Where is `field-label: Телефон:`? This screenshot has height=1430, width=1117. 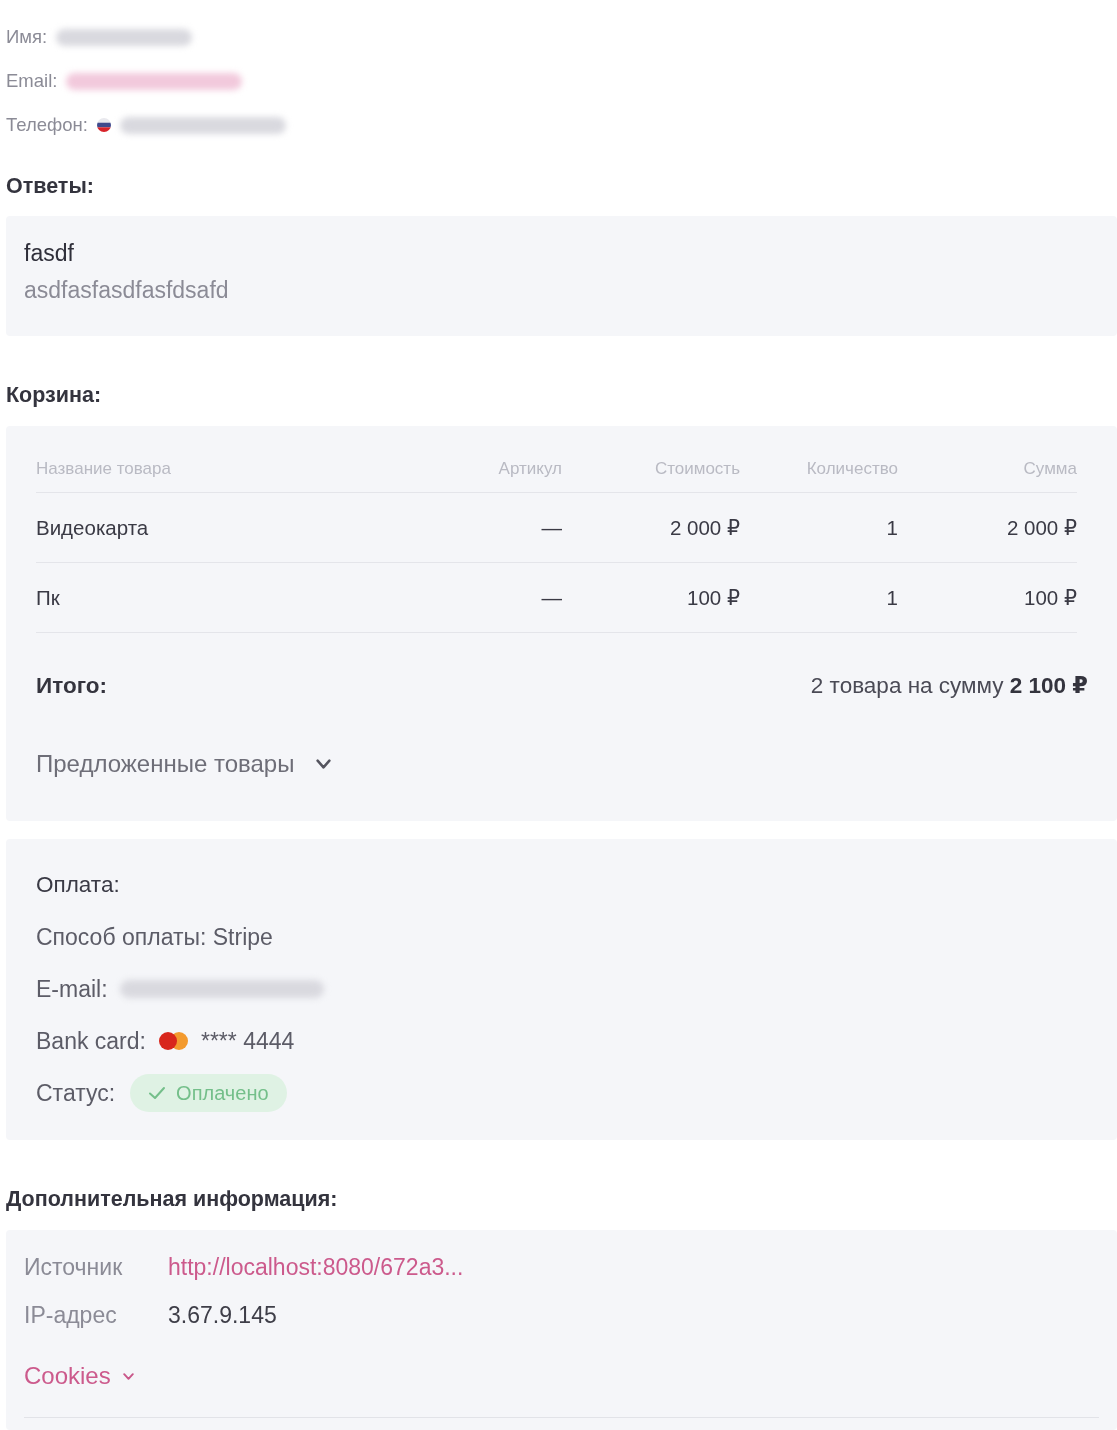
field-label: Телефон: is located at coordinates (47, 125).